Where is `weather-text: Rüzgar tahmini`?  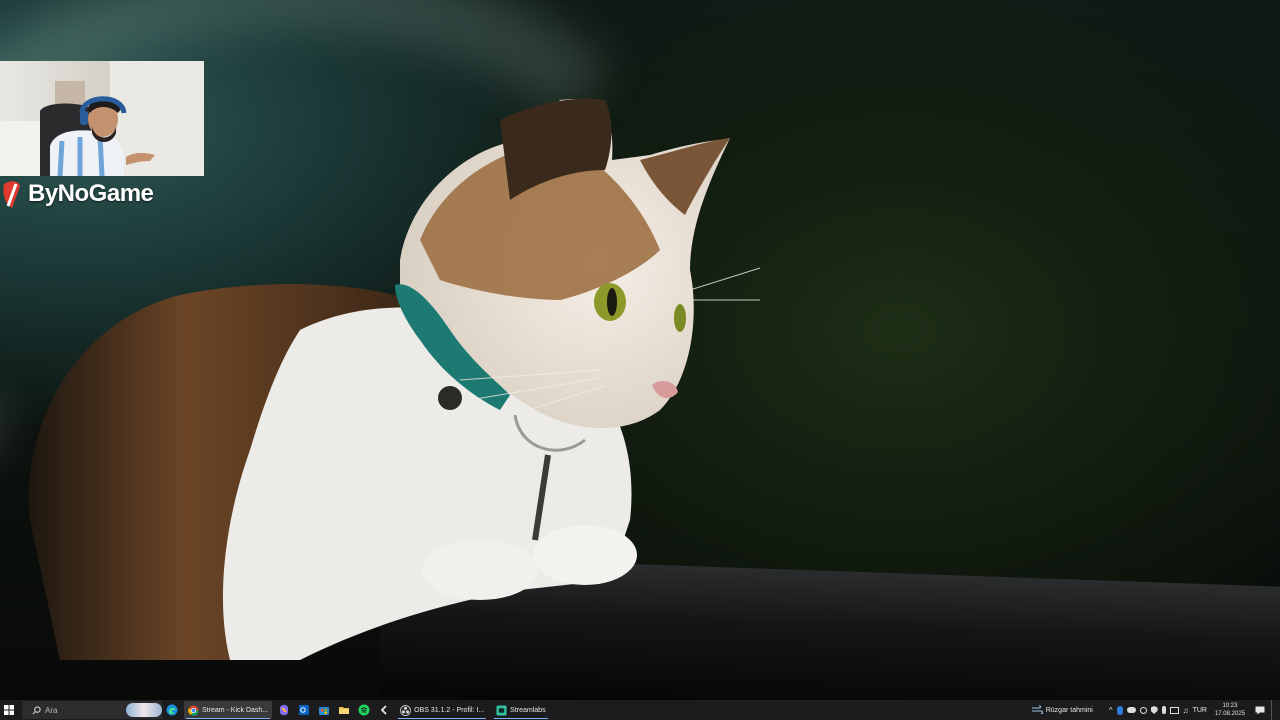 weather-text: Rüzgar tahmini is located at coordinates (1069, 710).